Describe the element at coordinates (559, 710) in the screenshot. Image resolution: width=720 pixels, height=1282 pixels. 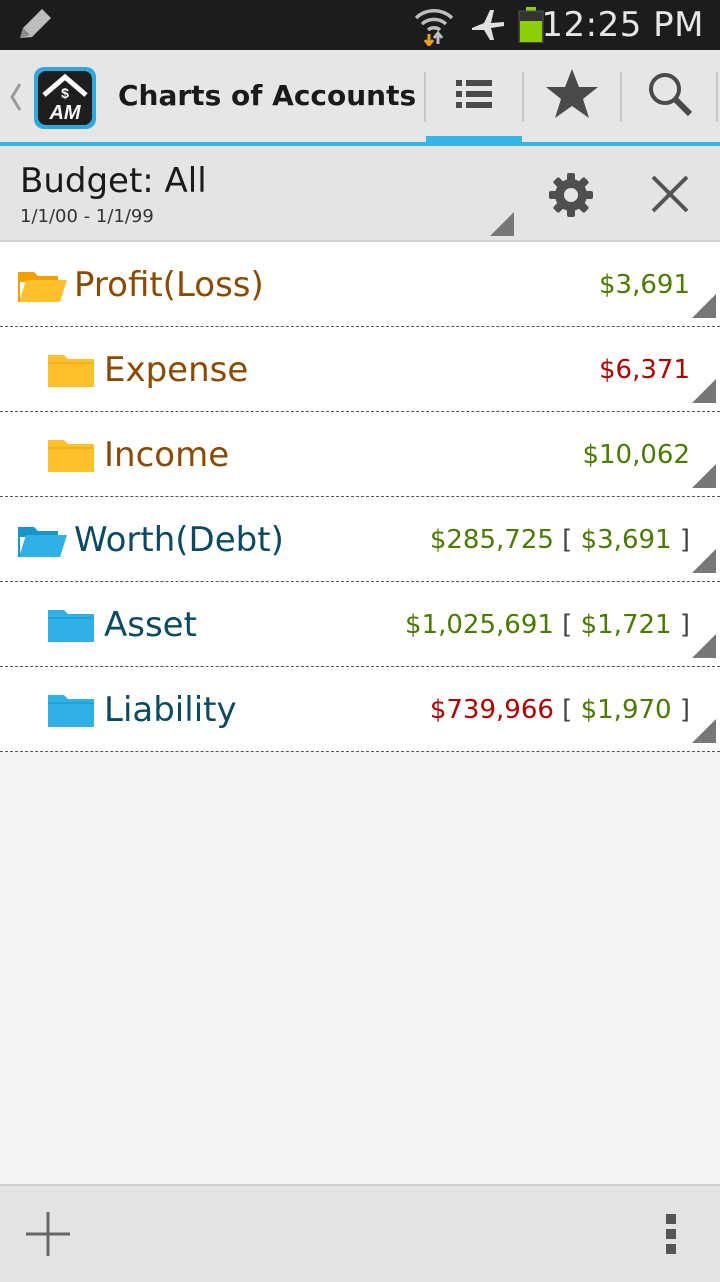
I see `account-balance: $739,966 [ $1,970 ]` at that location.